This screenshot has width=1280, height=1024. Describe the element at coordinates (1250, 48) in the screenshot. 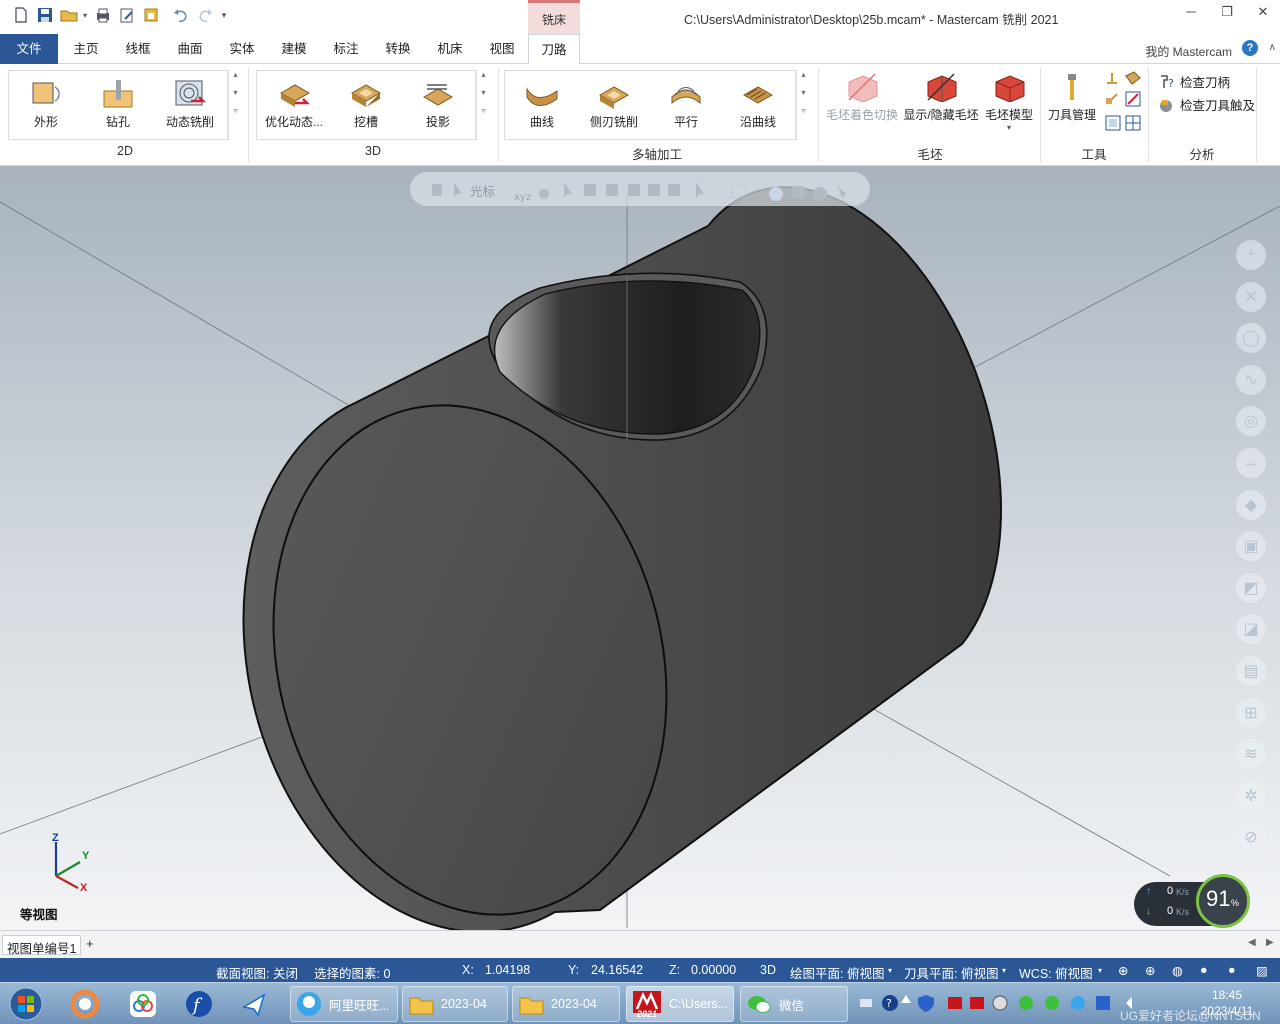

I see `help-icon: ?` at that location.